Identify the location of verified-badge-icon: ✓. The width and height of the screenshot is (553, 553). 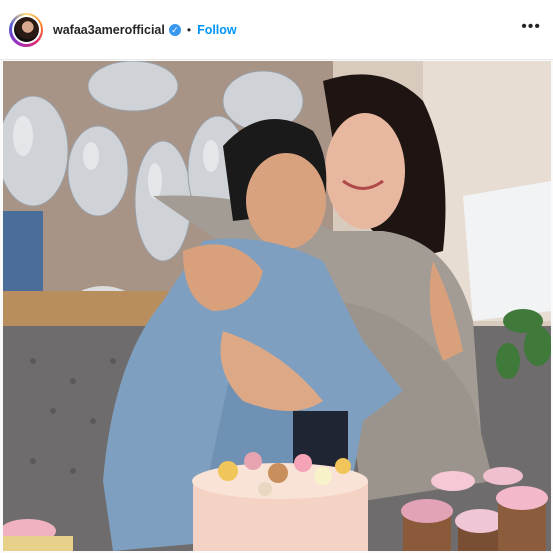
(174, 29).